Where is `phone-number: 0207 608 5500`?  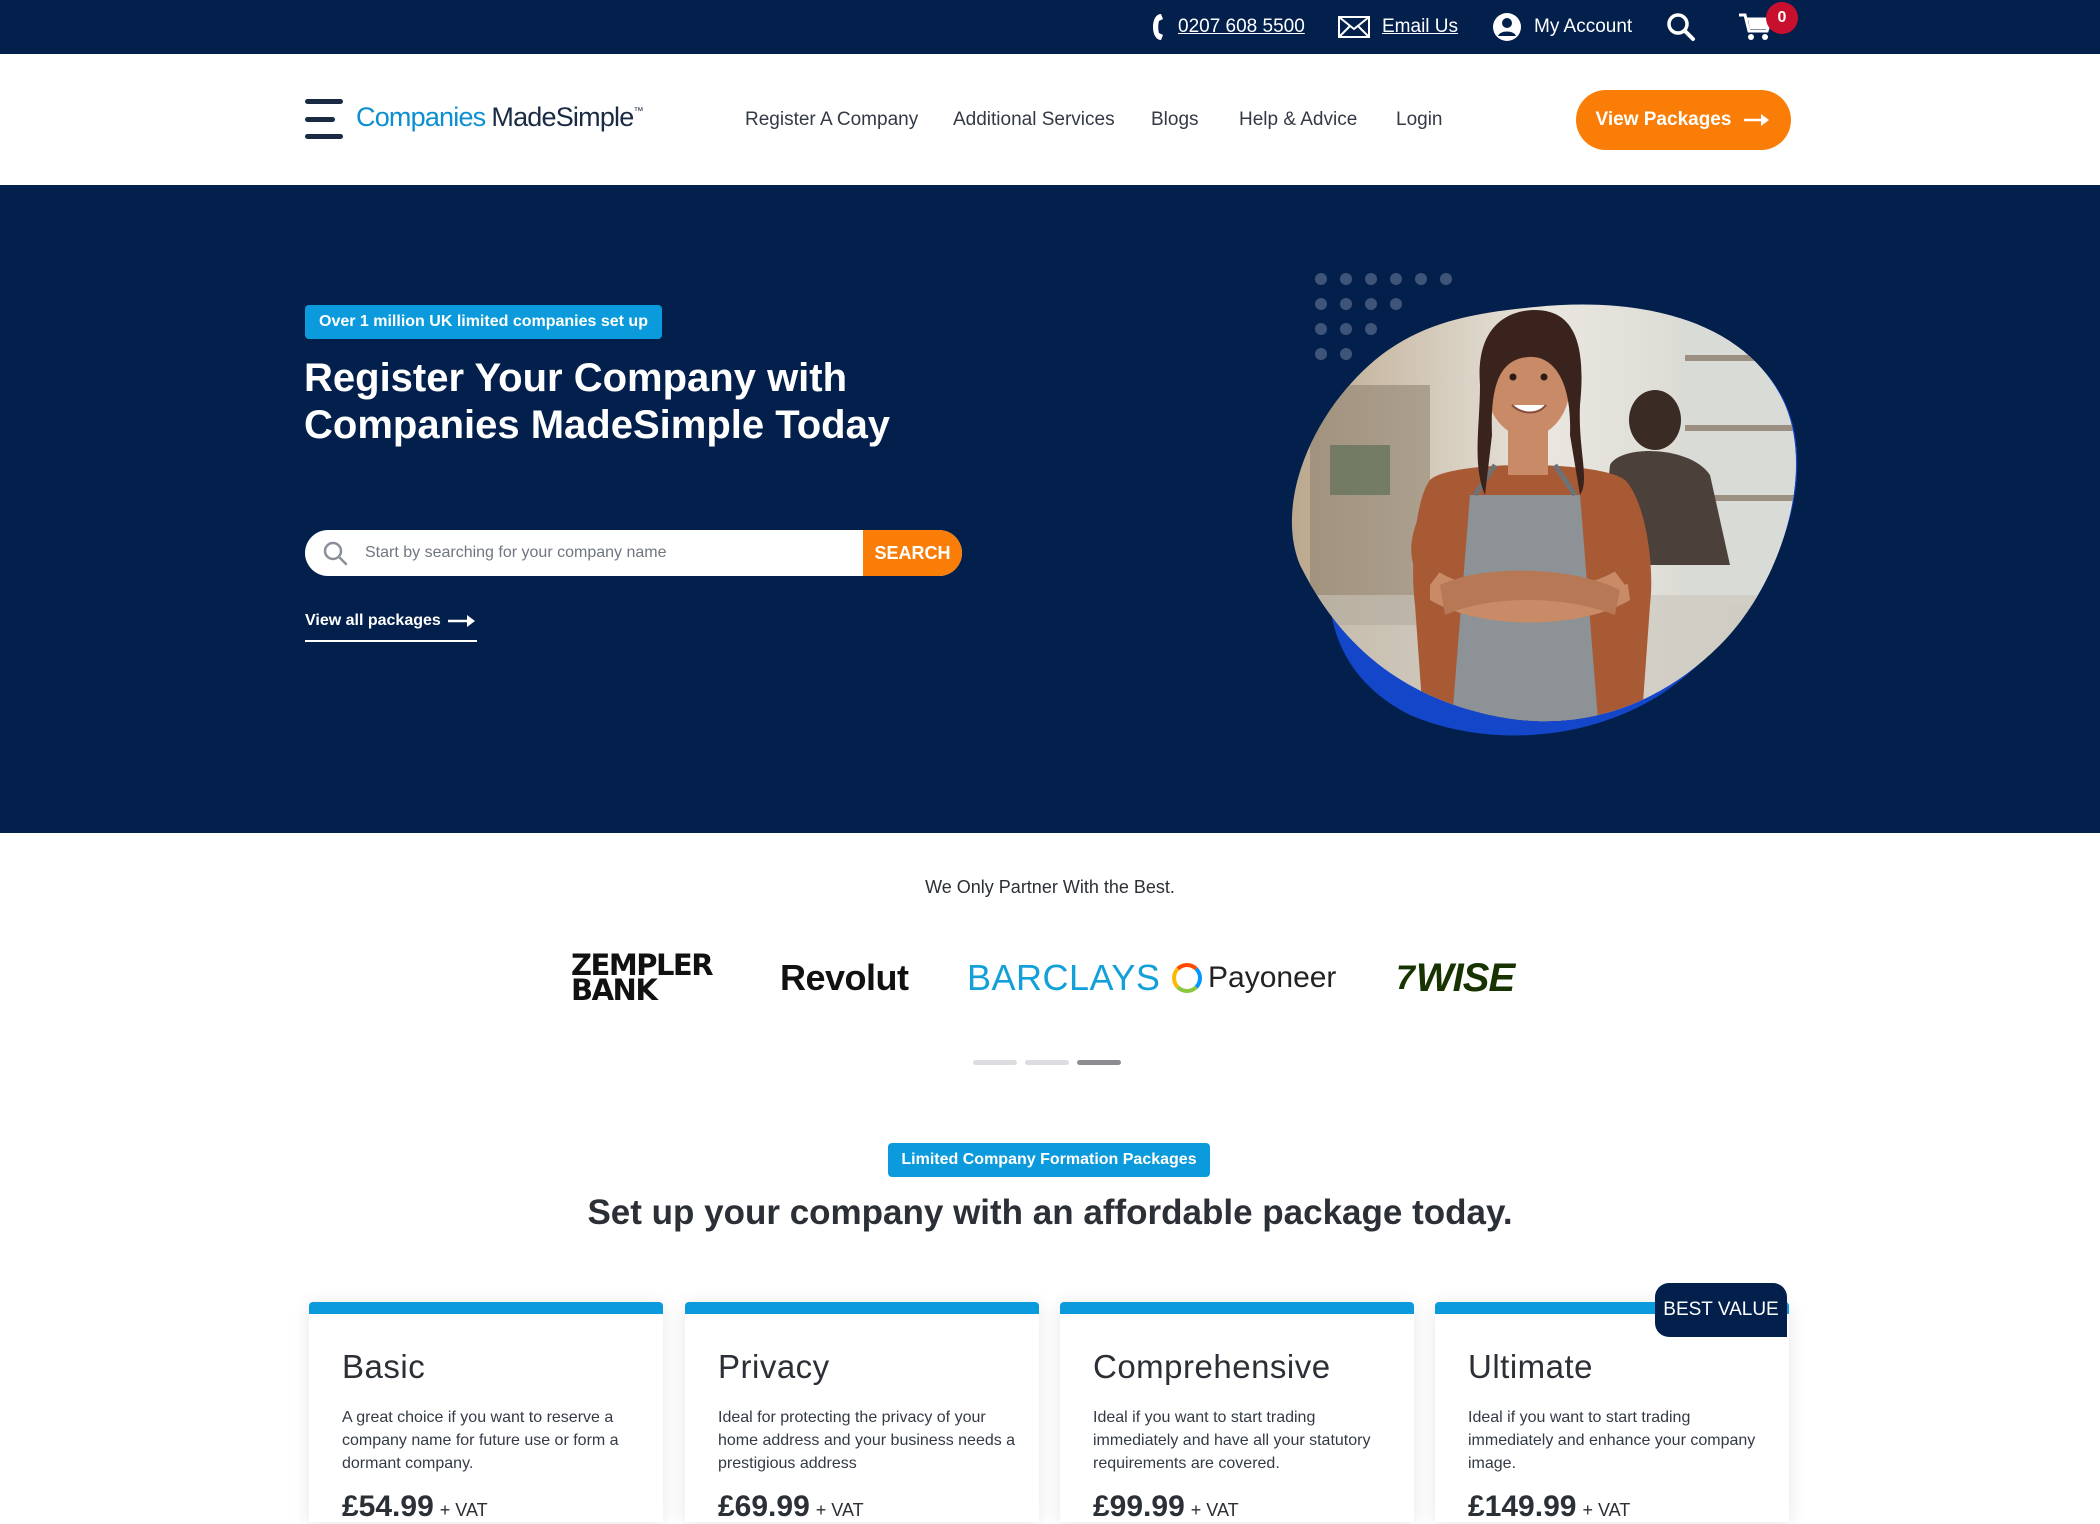 phone-number: 0207 608 5500 is located at coordinates (1241, 27).